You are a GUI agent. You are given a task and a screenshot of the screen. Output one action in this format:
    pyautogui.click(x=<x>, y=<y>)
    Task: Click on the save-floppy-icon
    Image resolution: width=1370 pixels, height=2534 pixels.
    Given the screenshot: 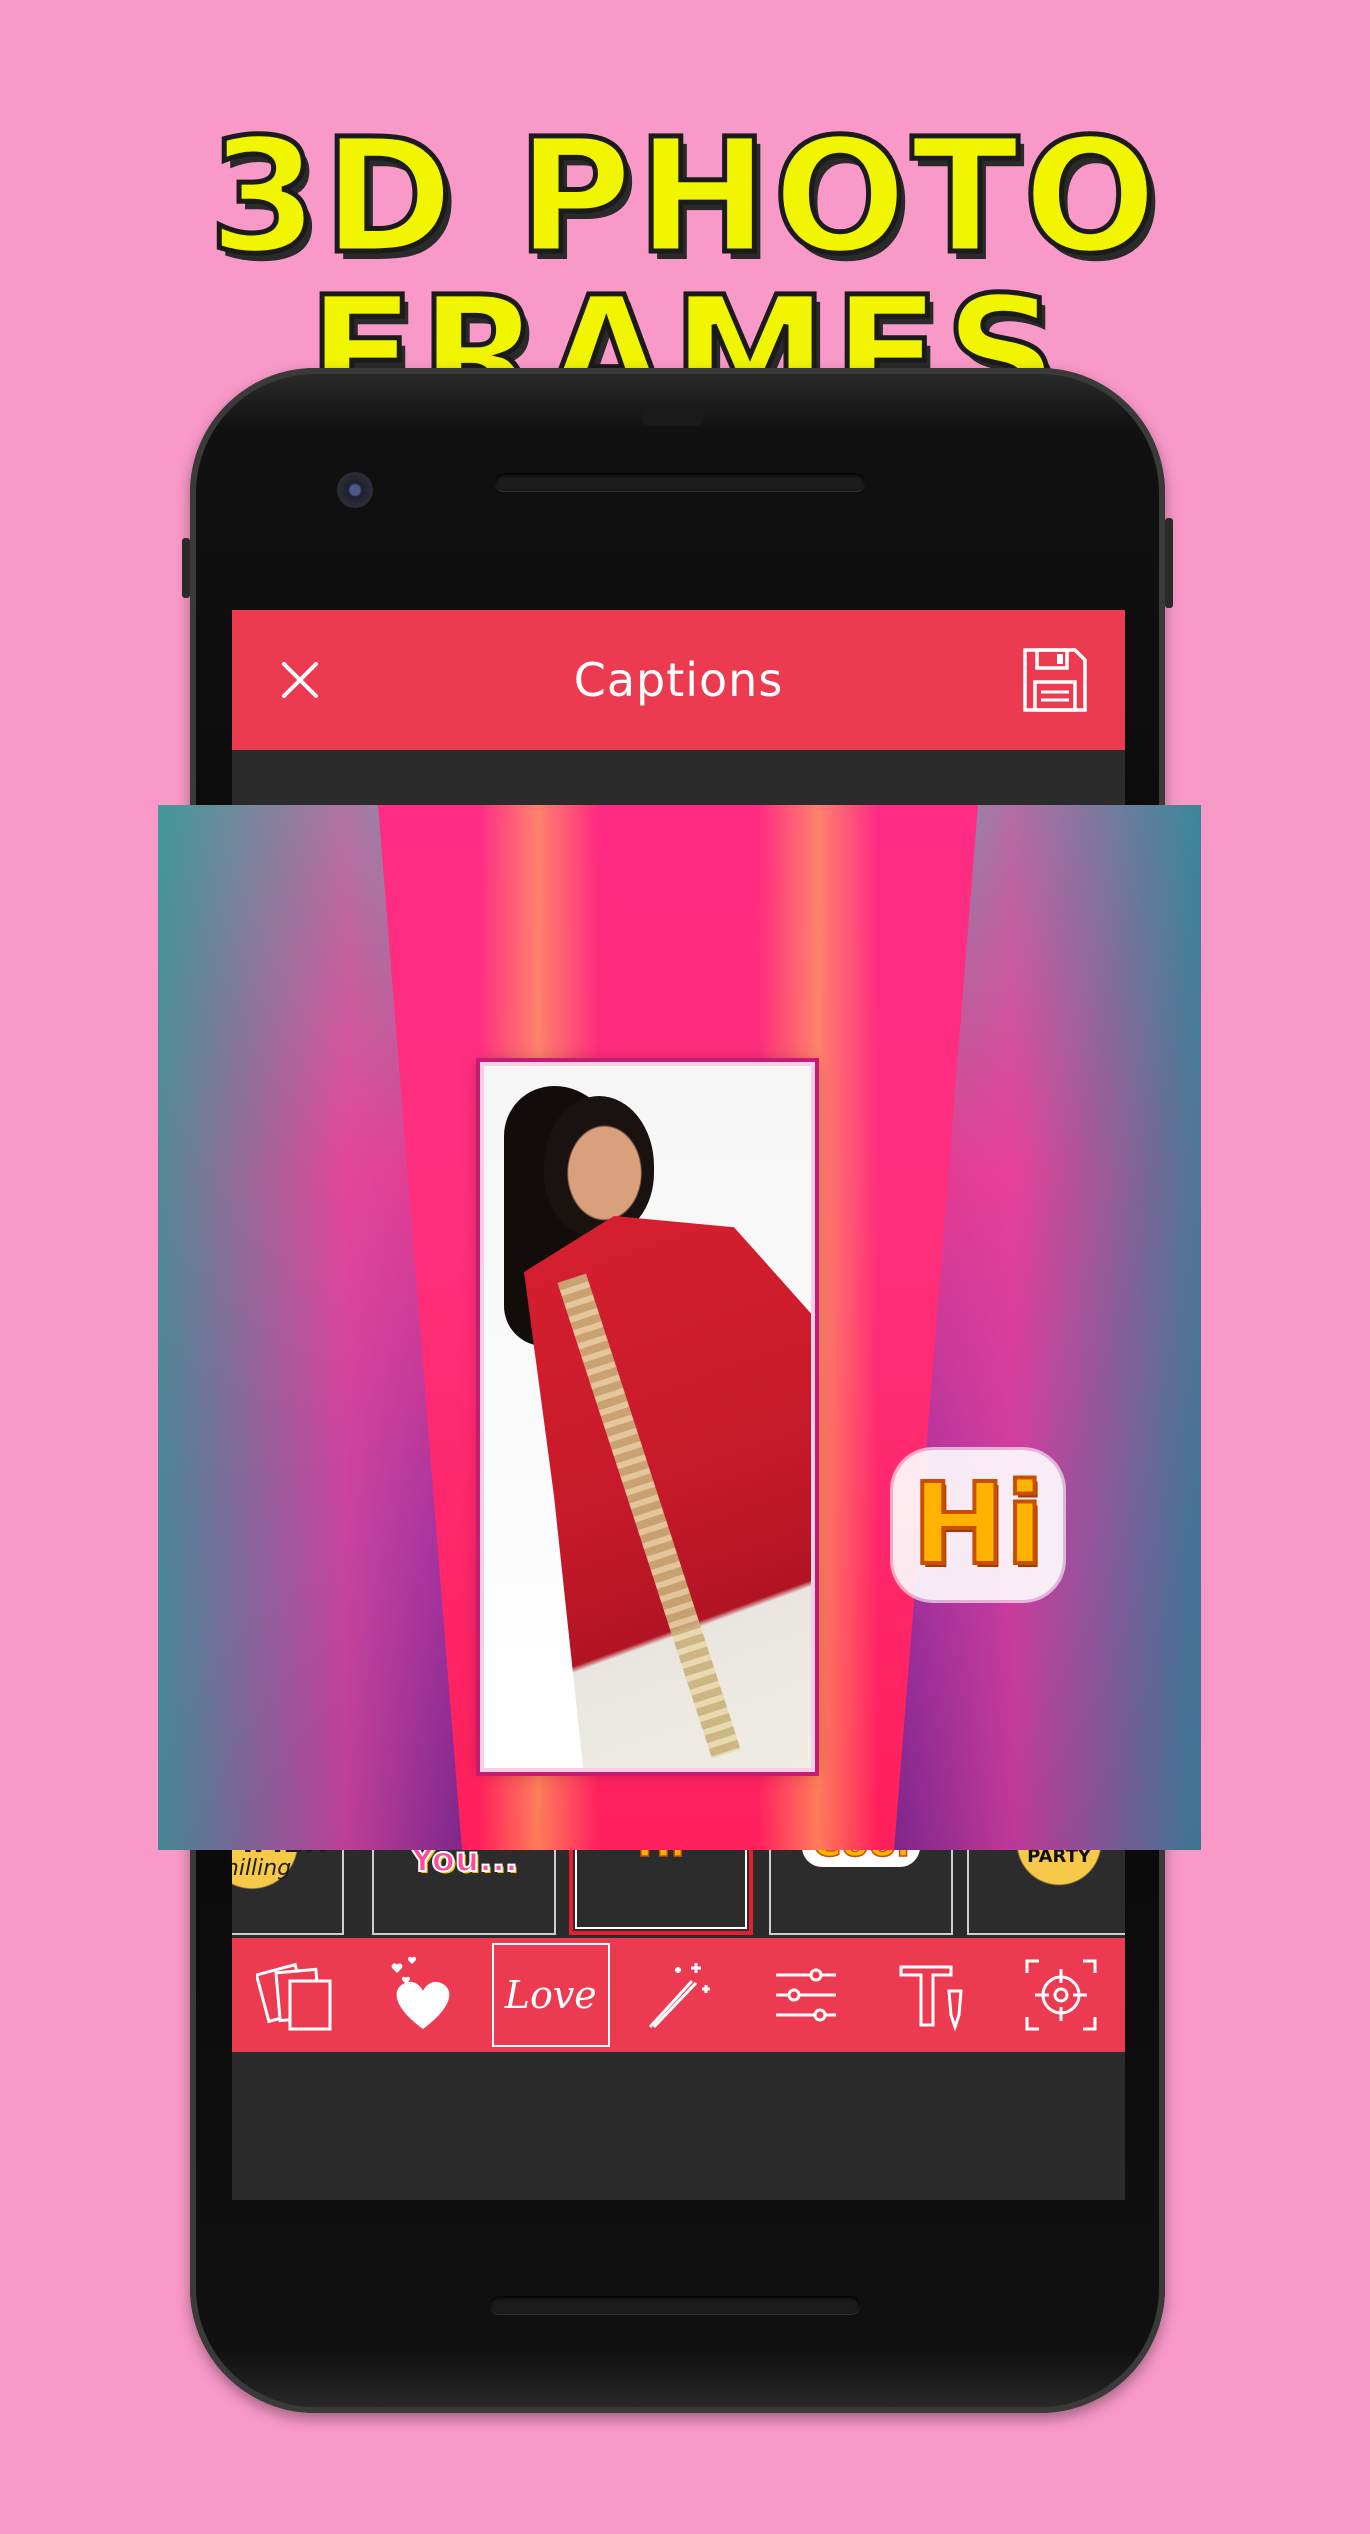 What is the action you would take?
    pyautogui.click(x=1055, y=680)
    